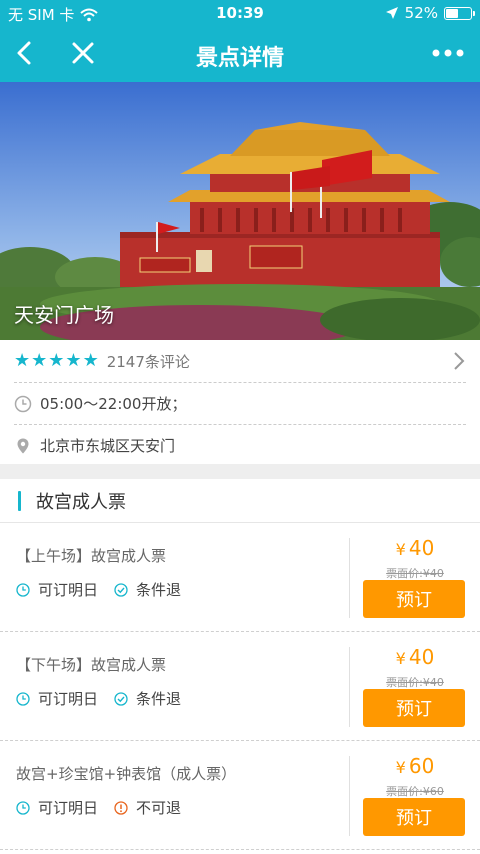 The image size is (480, 854). I want to click on location-pin-icon, so click(23, 445).